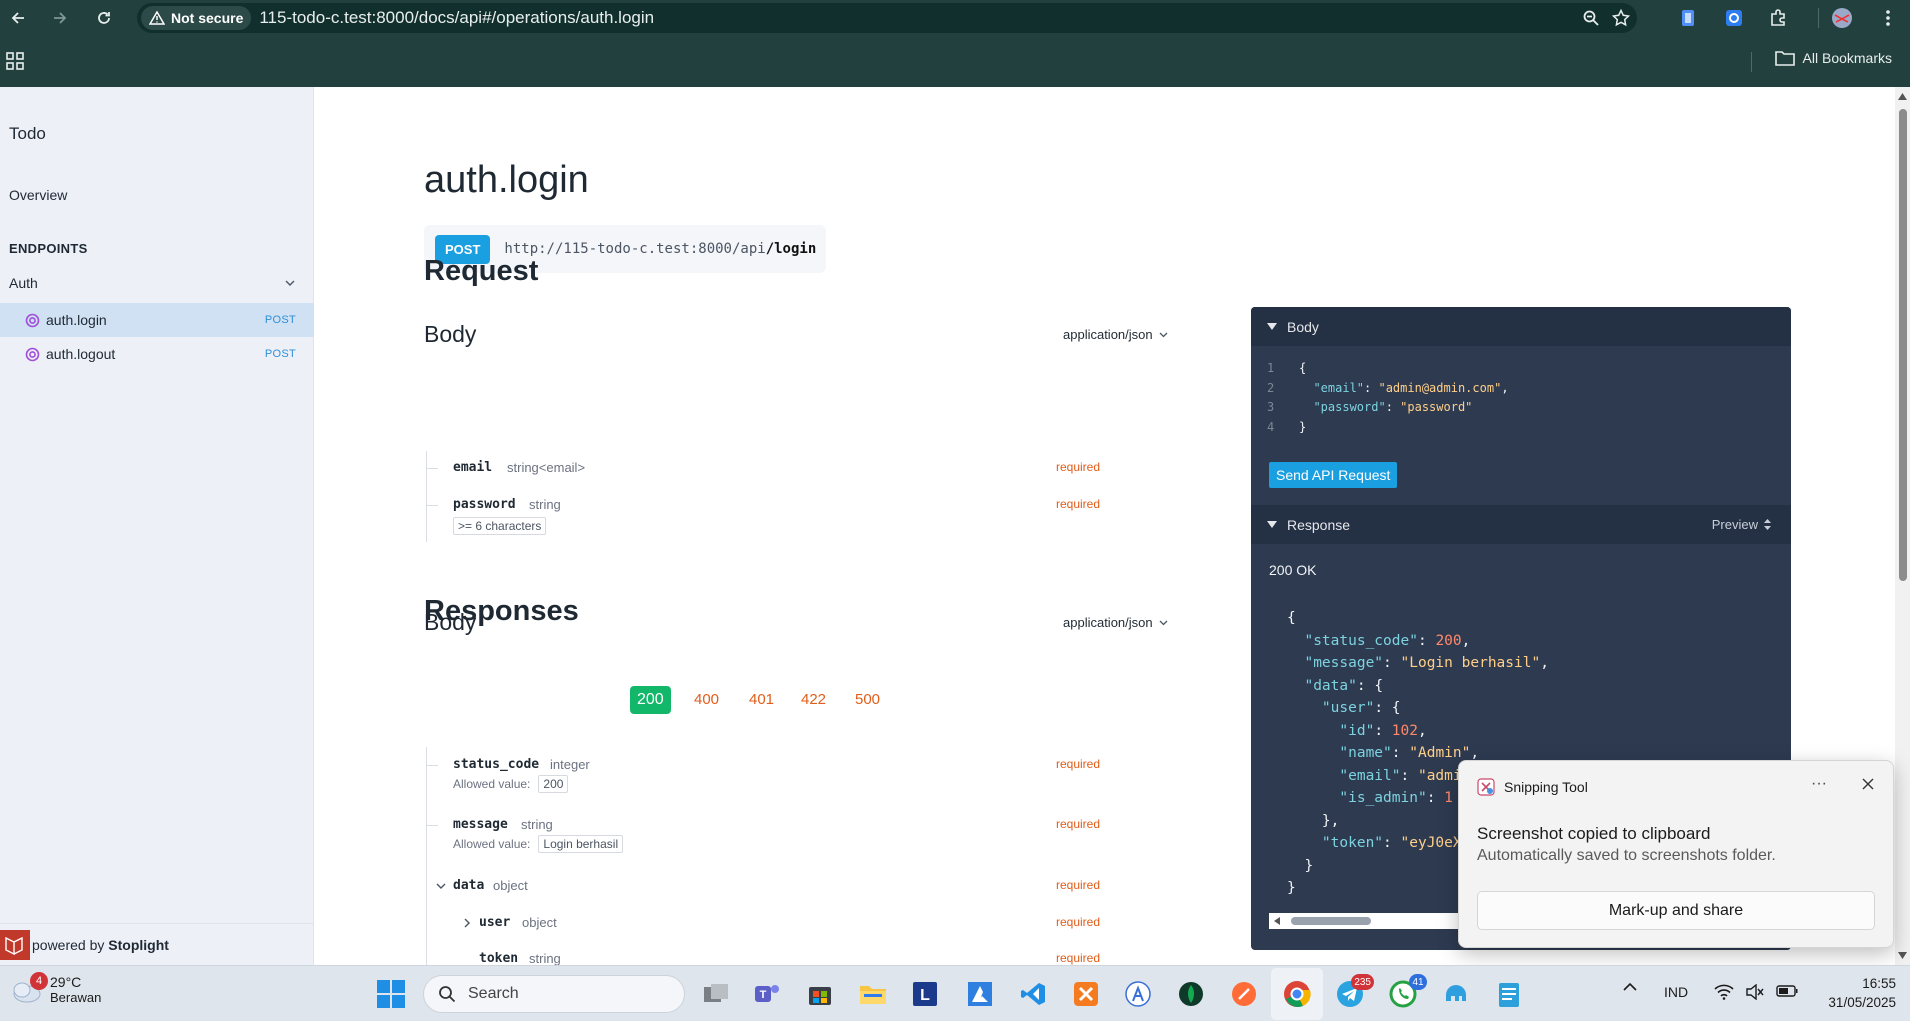 Image resolution: width=1910 pixels, height=1021 pixels. I want to click on xampp-icon, so click(1086, 994).